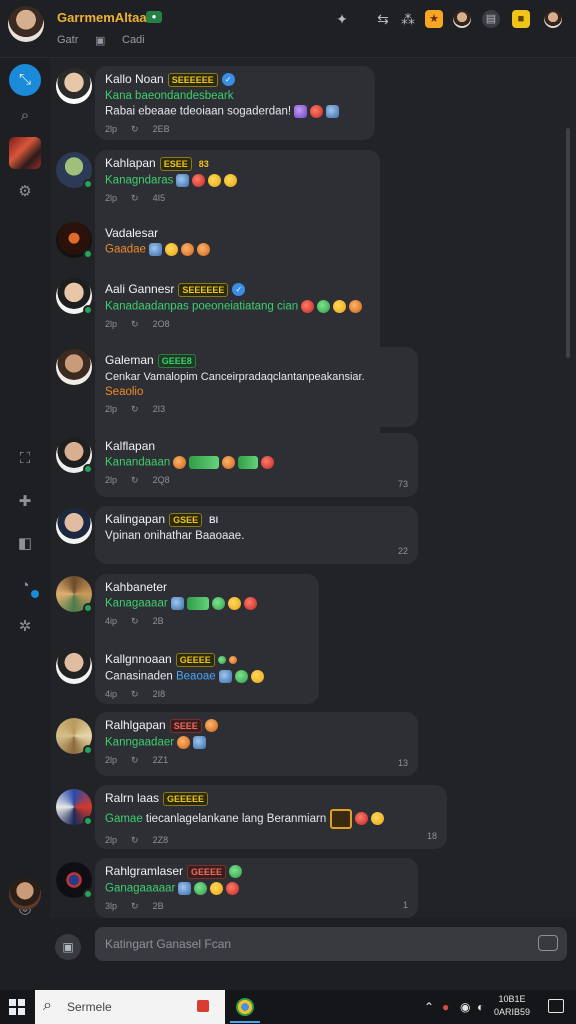 Image resolution: width=576 pixels, height=1024 pixels. Describe the element at coordinates (434, 19) in the screenshot. I see `gift-icon: ★` at that location.